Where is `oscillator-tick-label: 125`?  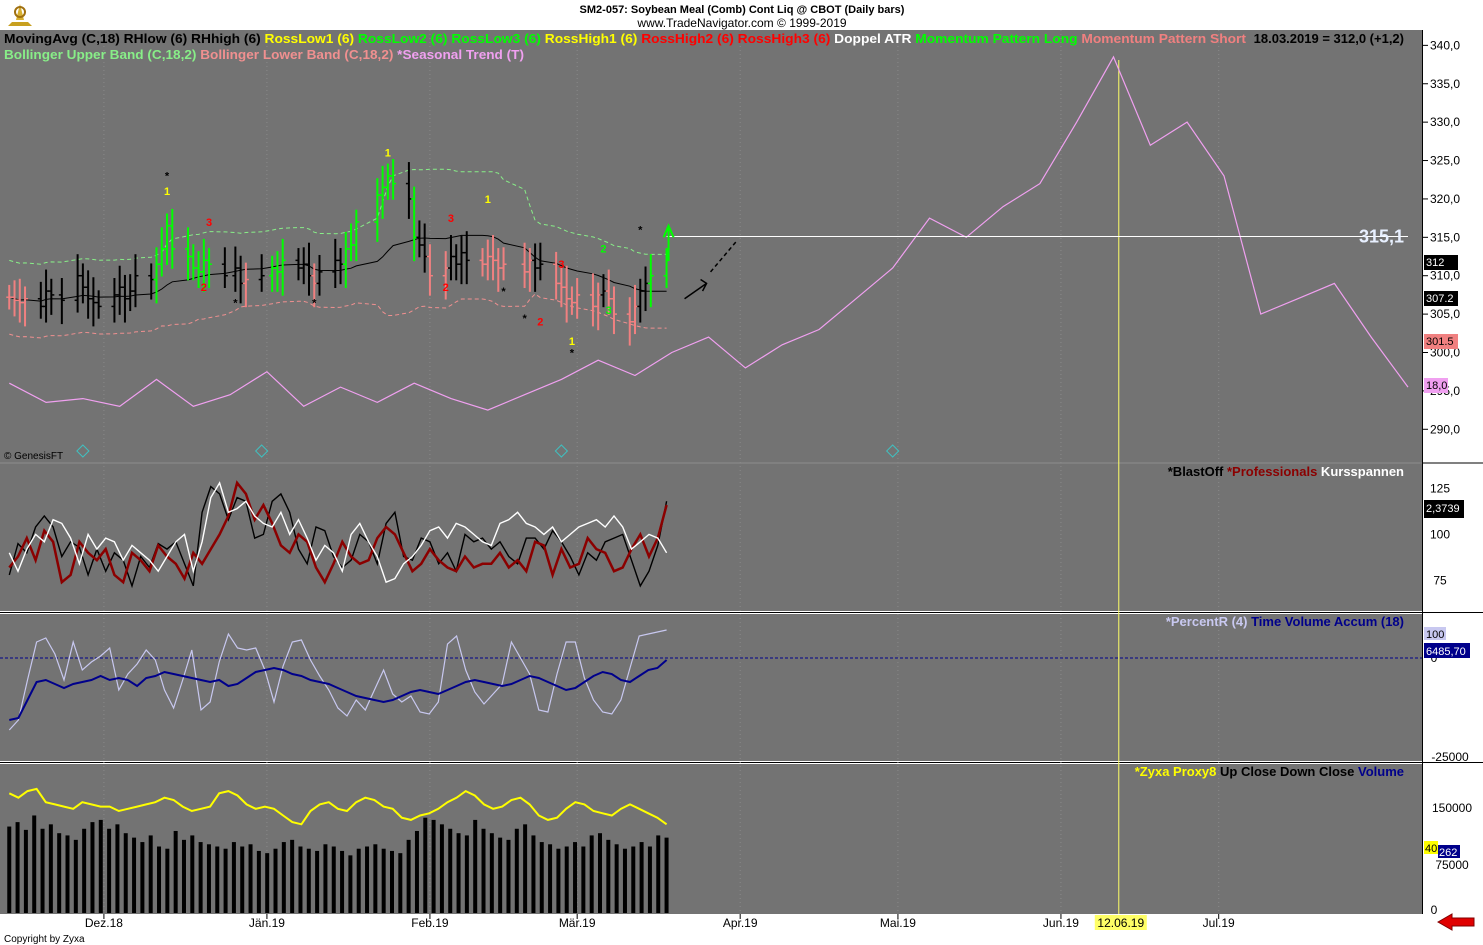
oscillator-tick-label: 125 is located at coordinates (1440, 488).